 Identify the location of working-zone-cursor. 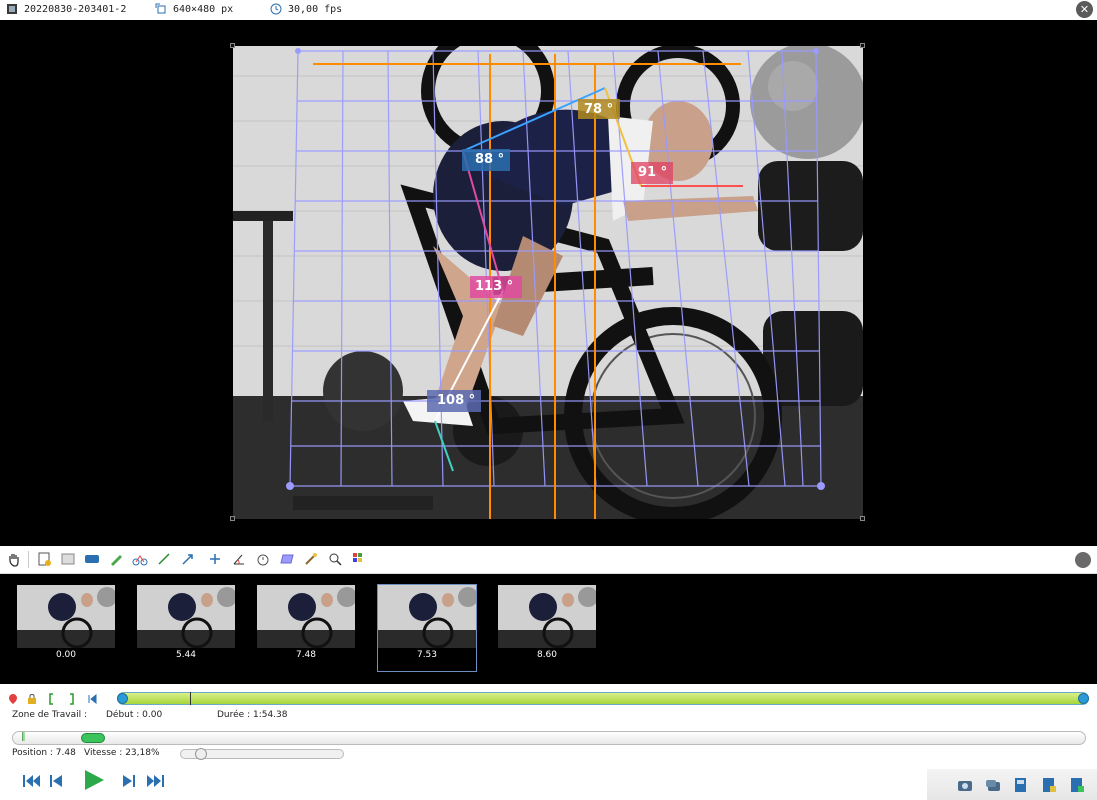
(190, 698).